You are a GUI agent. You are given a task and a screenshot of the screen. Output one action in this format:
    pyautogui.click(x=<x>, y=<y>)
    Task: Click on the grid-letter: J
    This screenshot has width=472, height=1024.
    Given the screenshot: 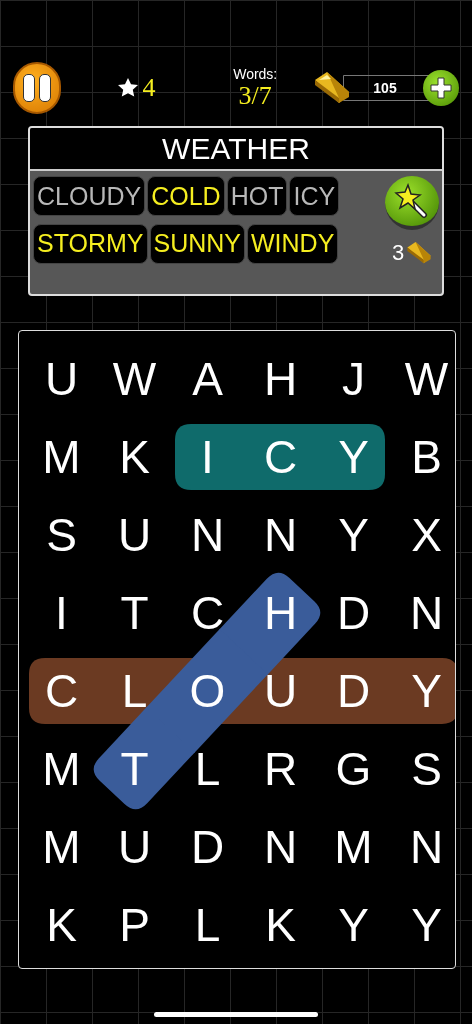 What is the action you would take?
    pyautogui.click(x=353, y=379)
    